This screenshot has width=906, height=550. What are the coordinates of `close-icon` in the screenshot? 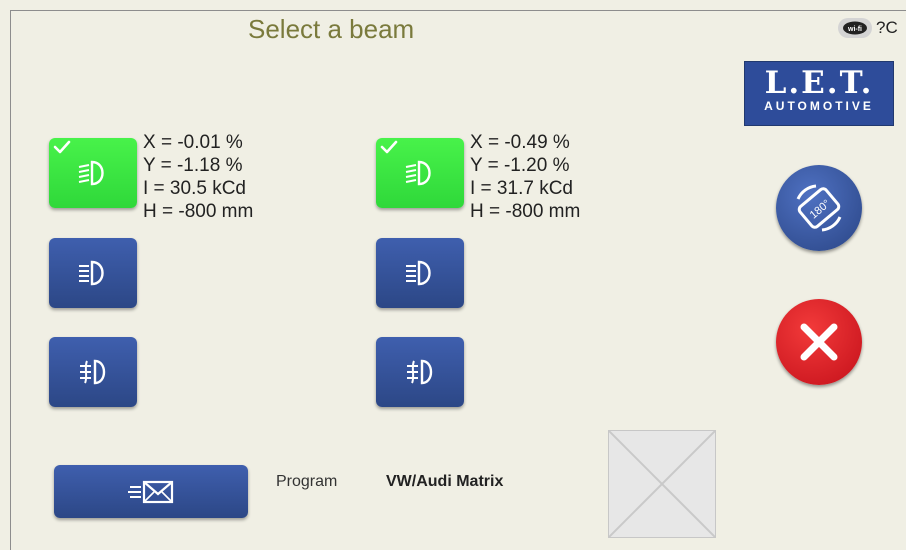 It's located at (819, 342).